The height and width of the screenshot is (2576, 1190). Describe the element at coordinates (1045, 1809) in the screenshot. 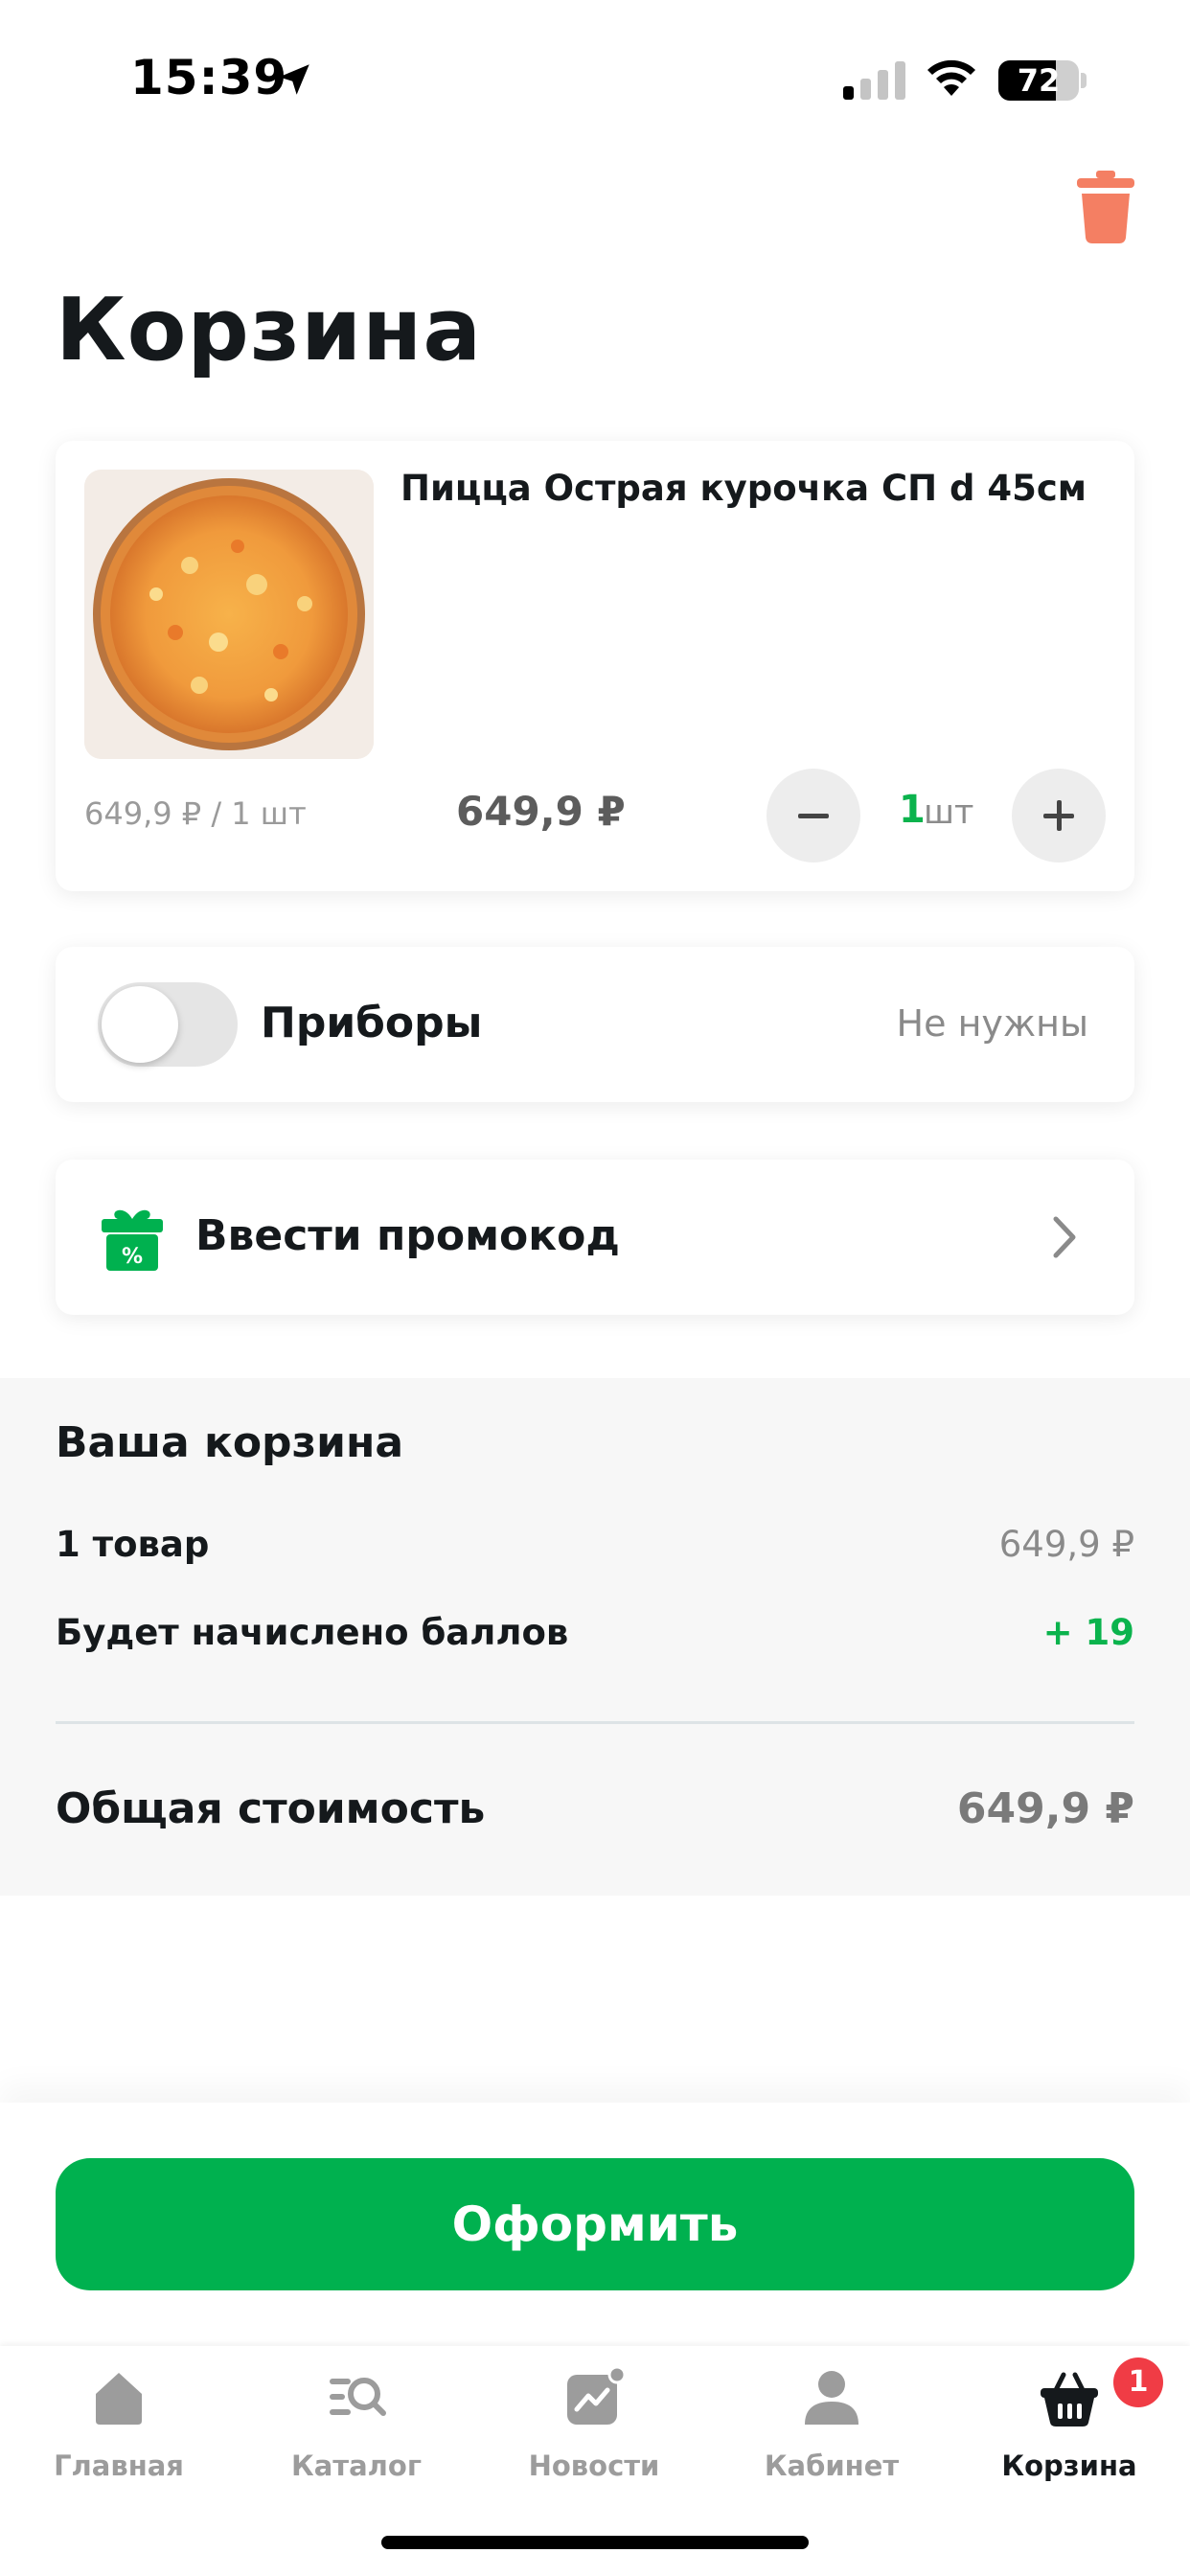

I see `total-value: 649,9 ₽` at that location.